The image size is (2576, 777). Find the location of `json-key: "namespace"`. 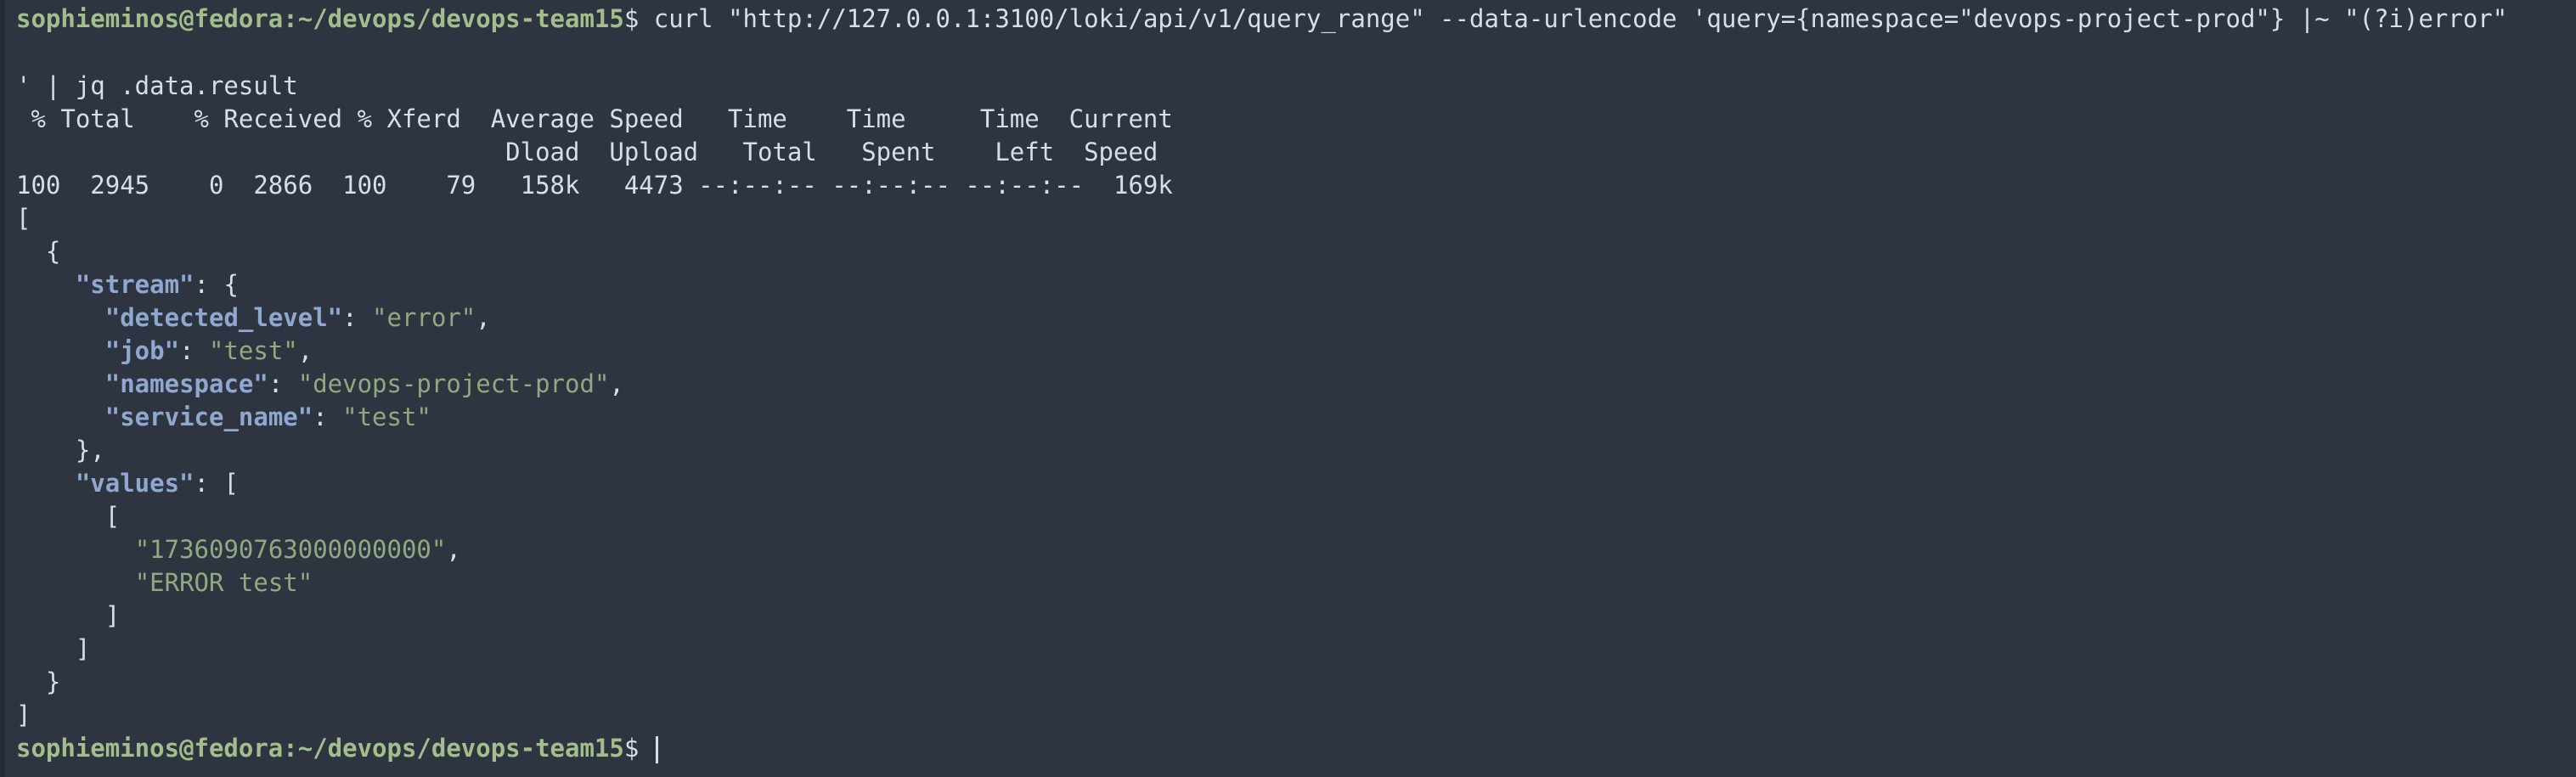

json-key: "namespace" is located at coordinates (186, 383).